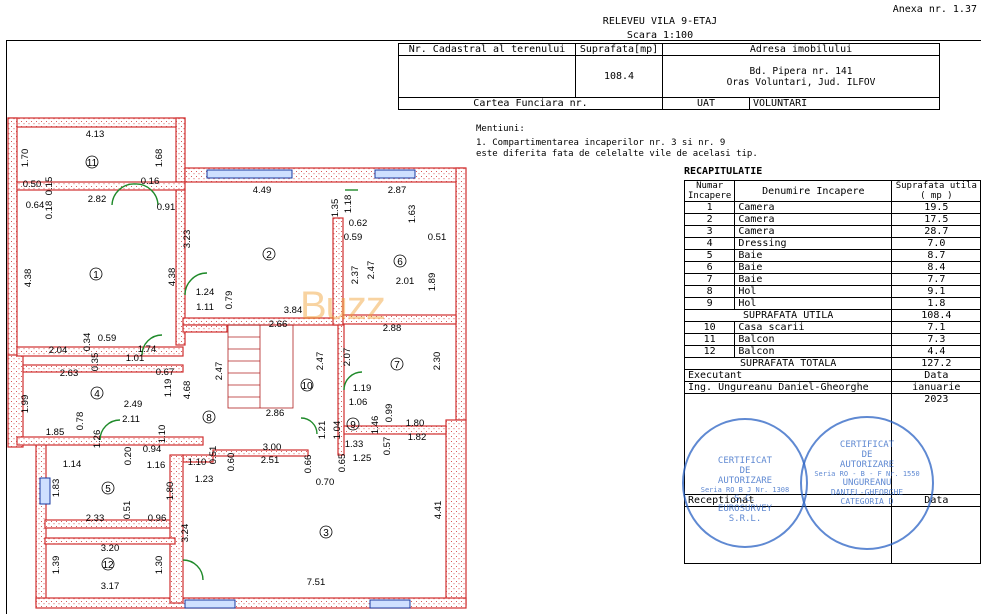 Image resolution: width=987 pixels, height=616 pixels. Describe the element at coordinates (362, 388) in the screenshot. I see `dimension-label: 1.19` at that location.